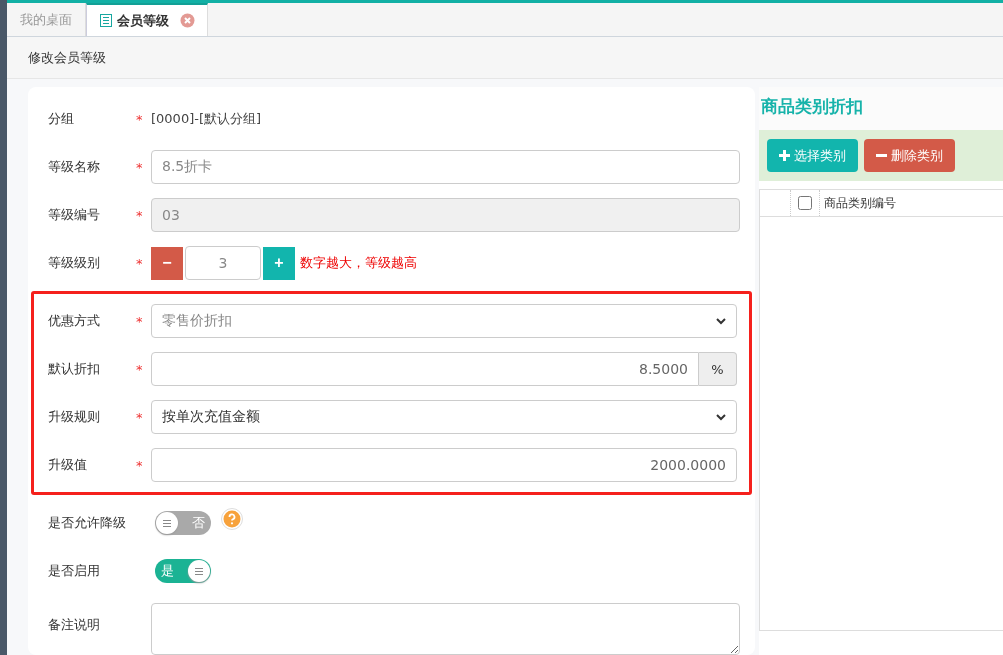 This screenshot has width=1003, height=655. What do you see at coordinates (74, 369) in the screenshot?
I see `field-label: 默认折扣` at bounding box center [74, 369].